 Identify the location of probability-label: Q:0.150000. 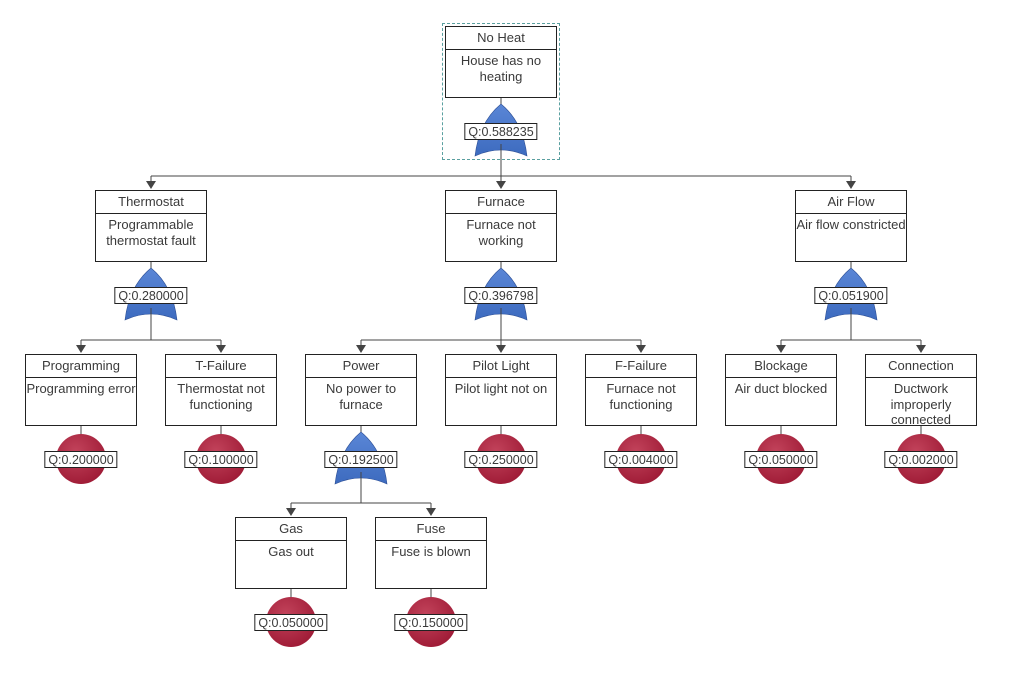
(431, 622).